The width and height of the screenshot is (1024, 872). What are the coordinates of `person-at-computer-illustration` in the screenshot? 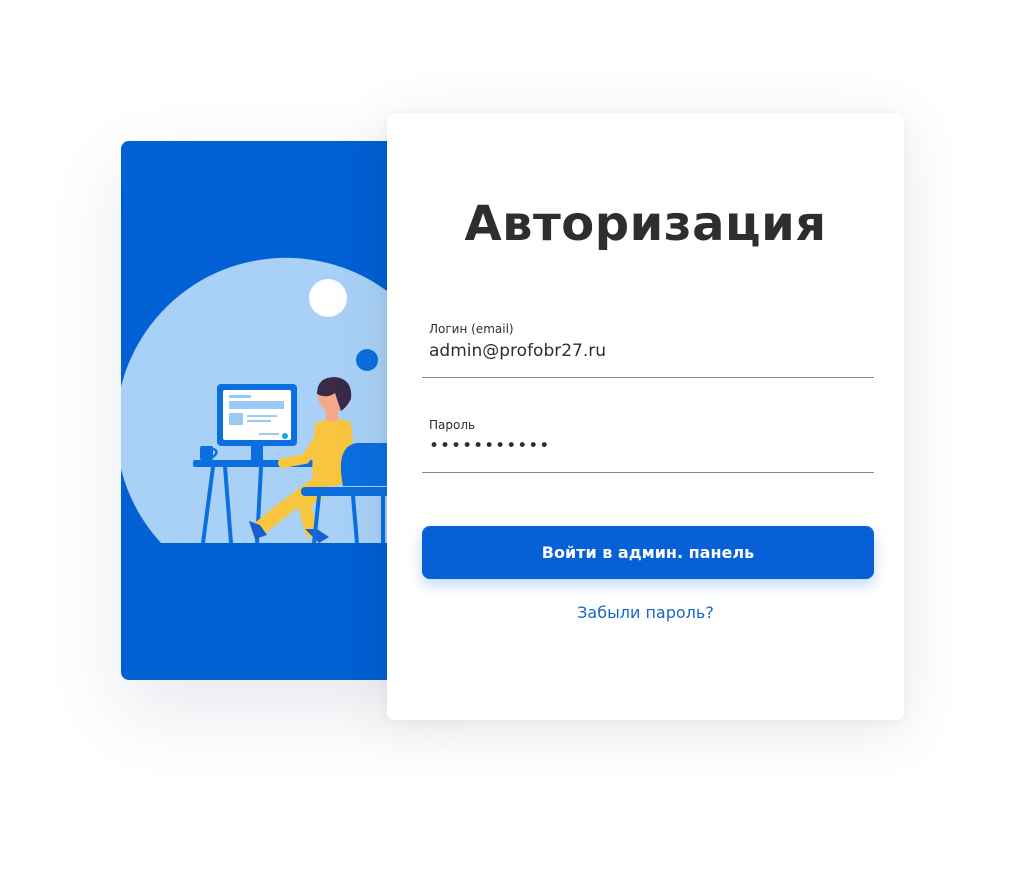 It's located at (266, 400).